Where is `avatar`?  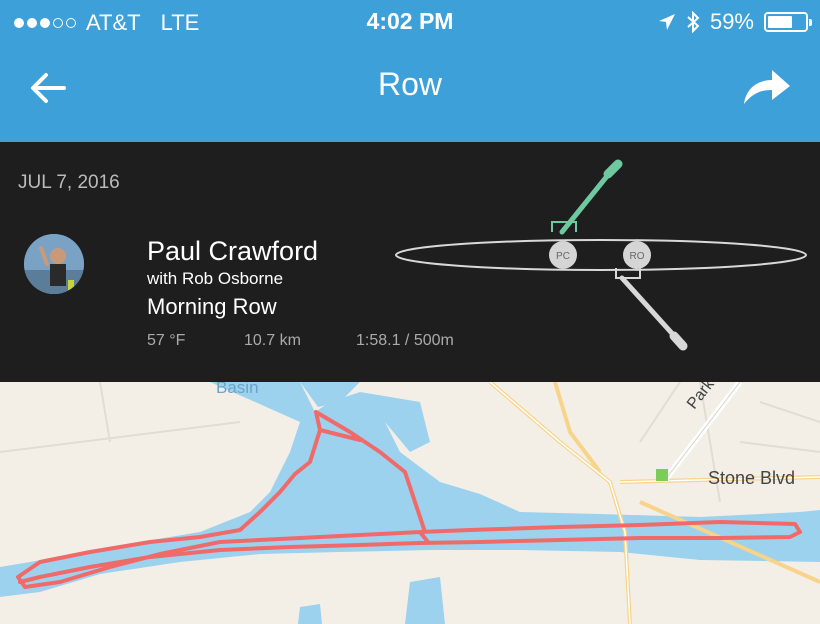 avatar is located at coordinates (54, 264).